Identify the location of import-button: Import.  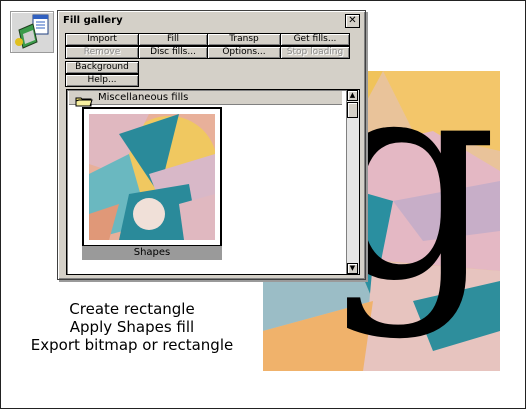
(102, 39).